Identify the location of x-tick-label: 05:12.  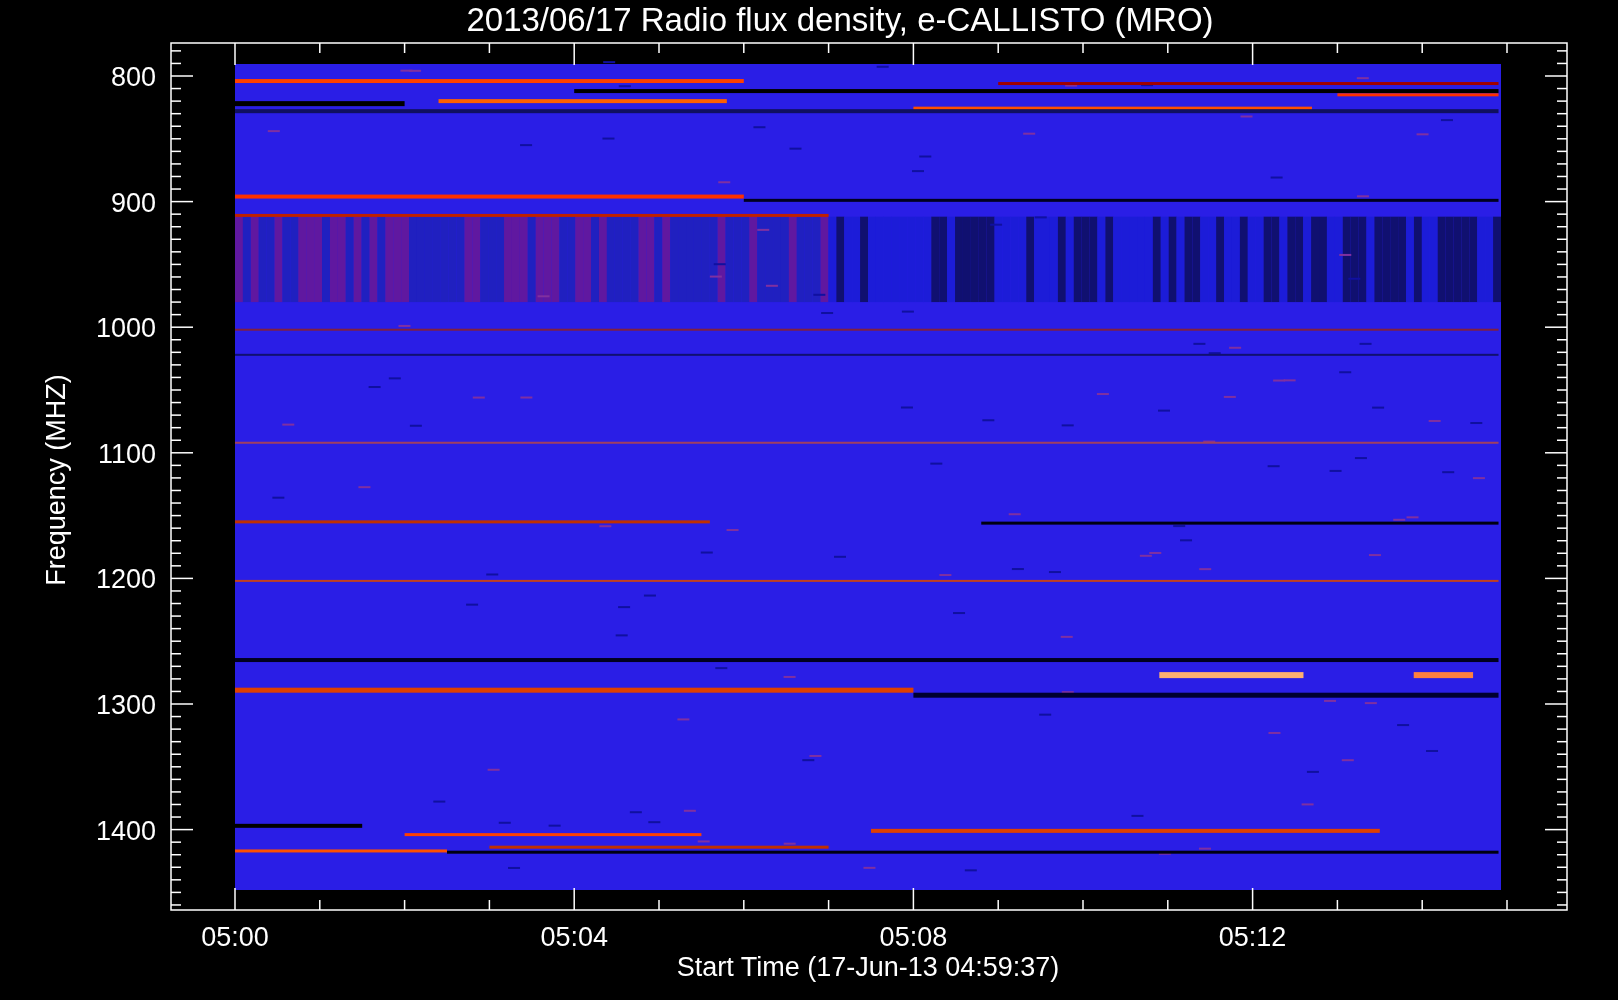
(1252, 937).